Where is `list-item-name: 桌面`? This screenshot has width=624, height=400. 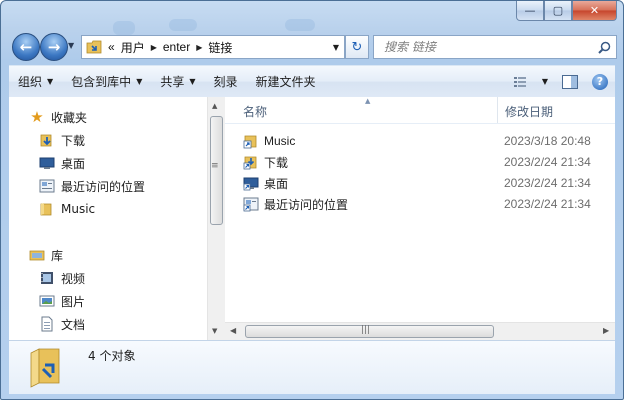
list-item-name: 桌面 is located at coordinates (276, 183).